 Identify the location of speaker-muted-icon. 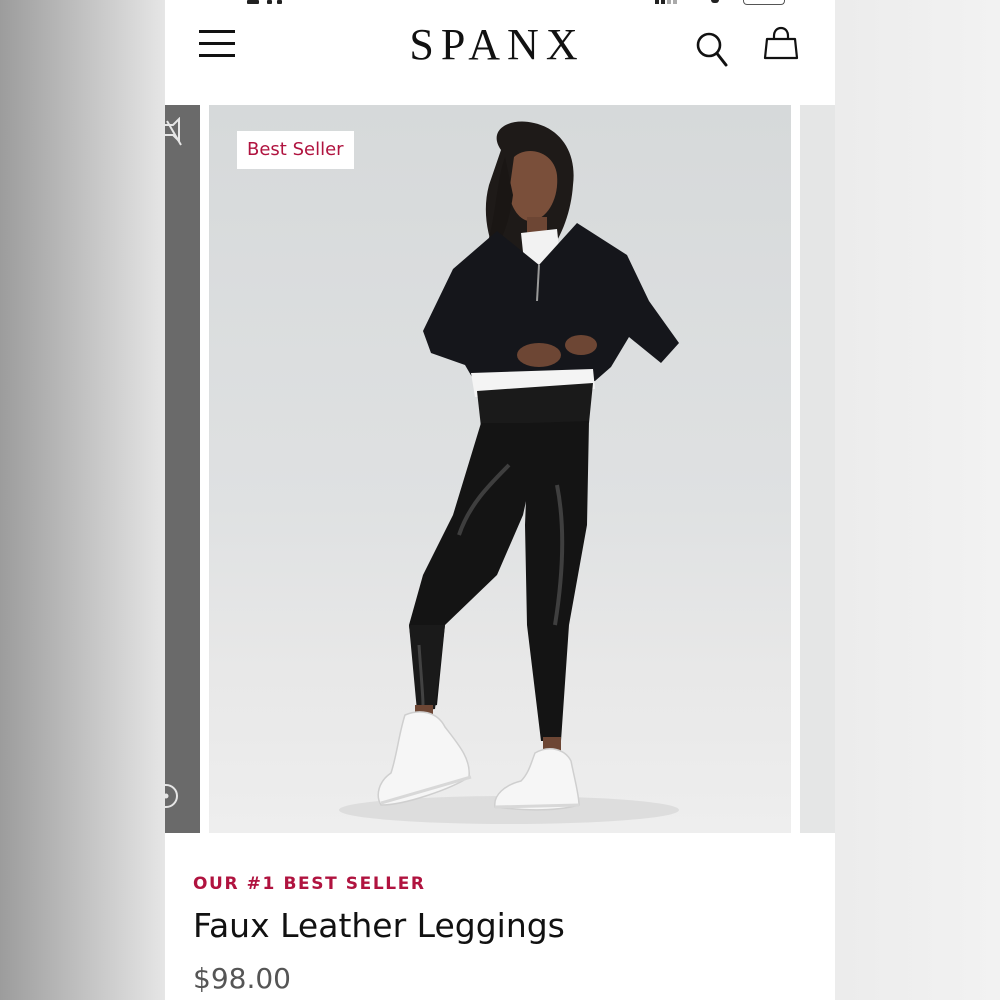
(174, 131).